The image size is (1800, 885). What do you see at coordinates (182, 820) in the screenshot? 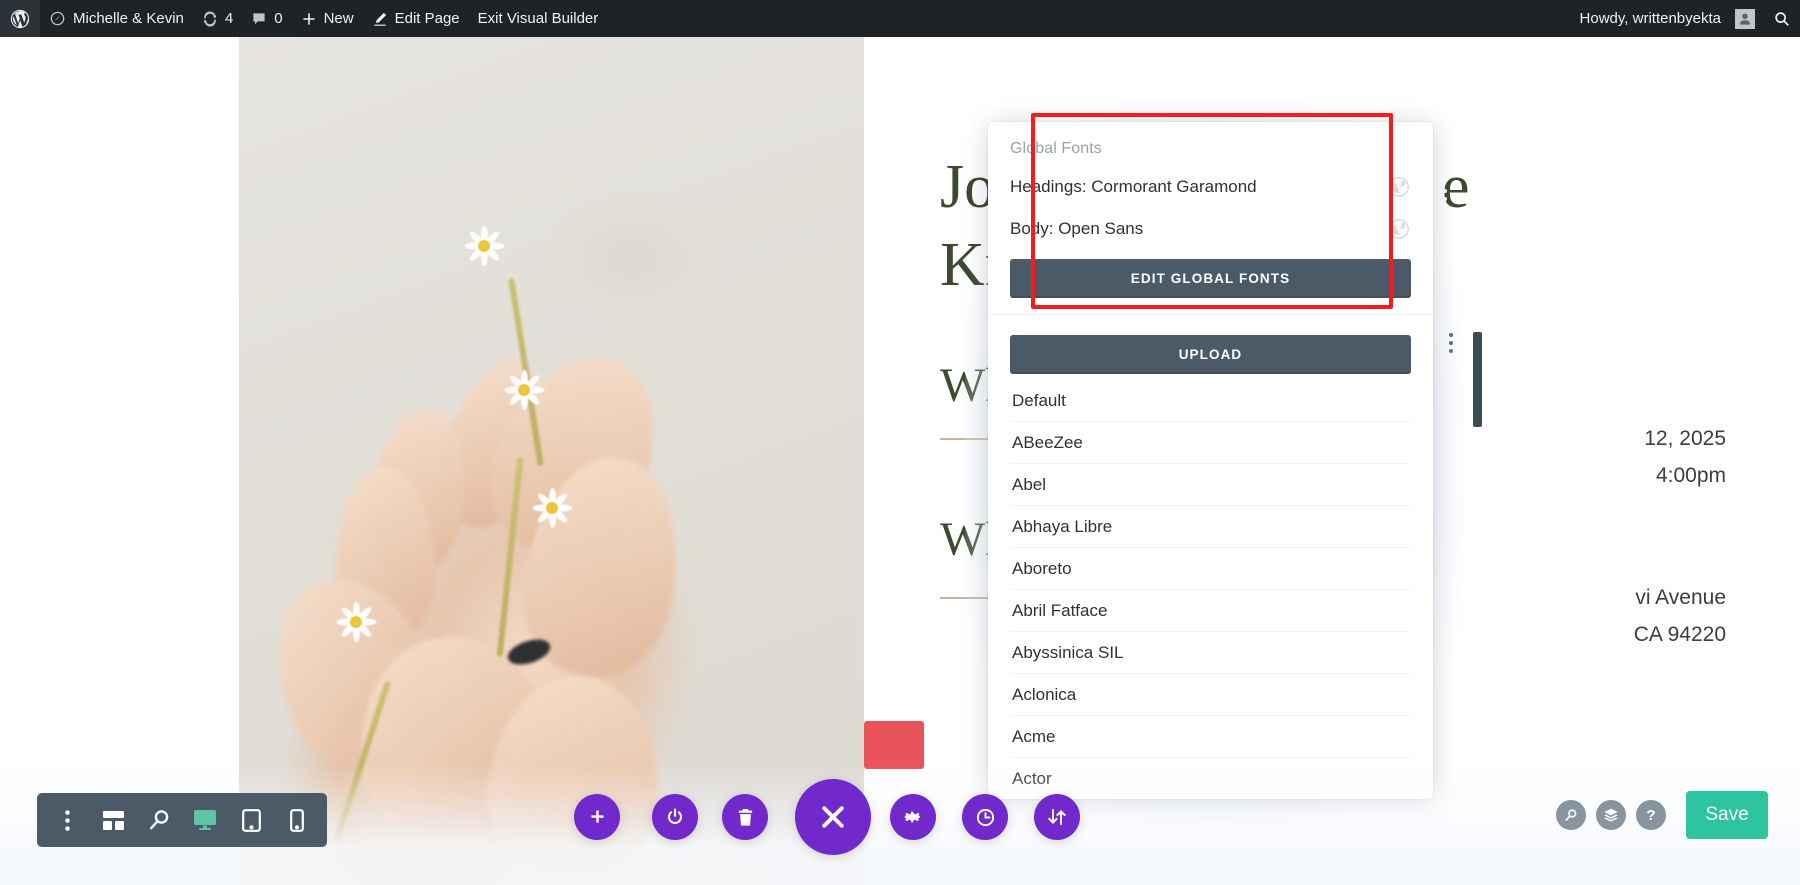
I see `builder-view-toolbar` at bounding box center [182, 820].